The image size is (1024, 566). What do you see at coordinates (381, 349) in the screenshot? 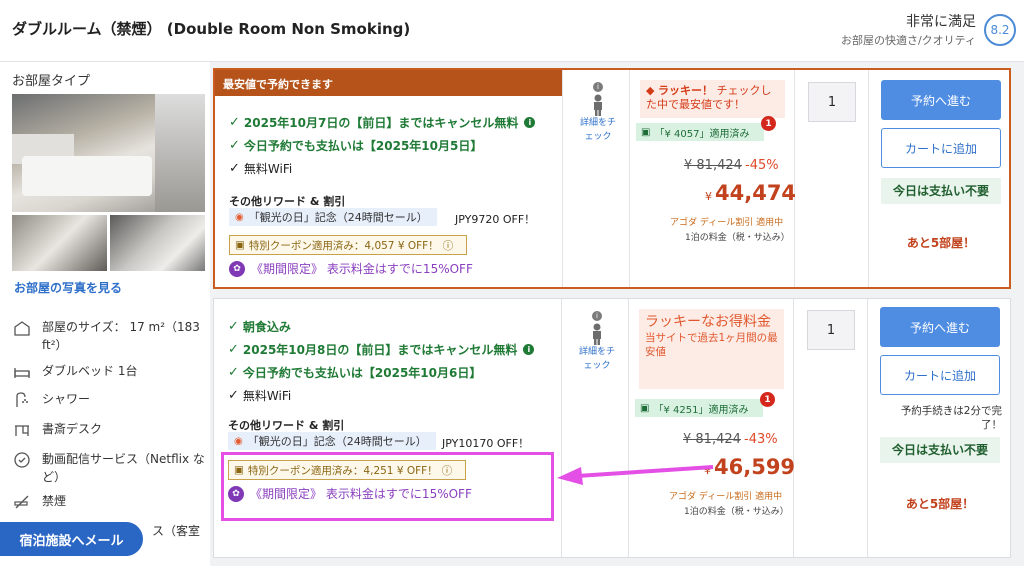
I see `feature-free-cancel: ✓ 2025年10月8日の【前日】まではキャンセル無料 i` at bounding box center [381, 349].